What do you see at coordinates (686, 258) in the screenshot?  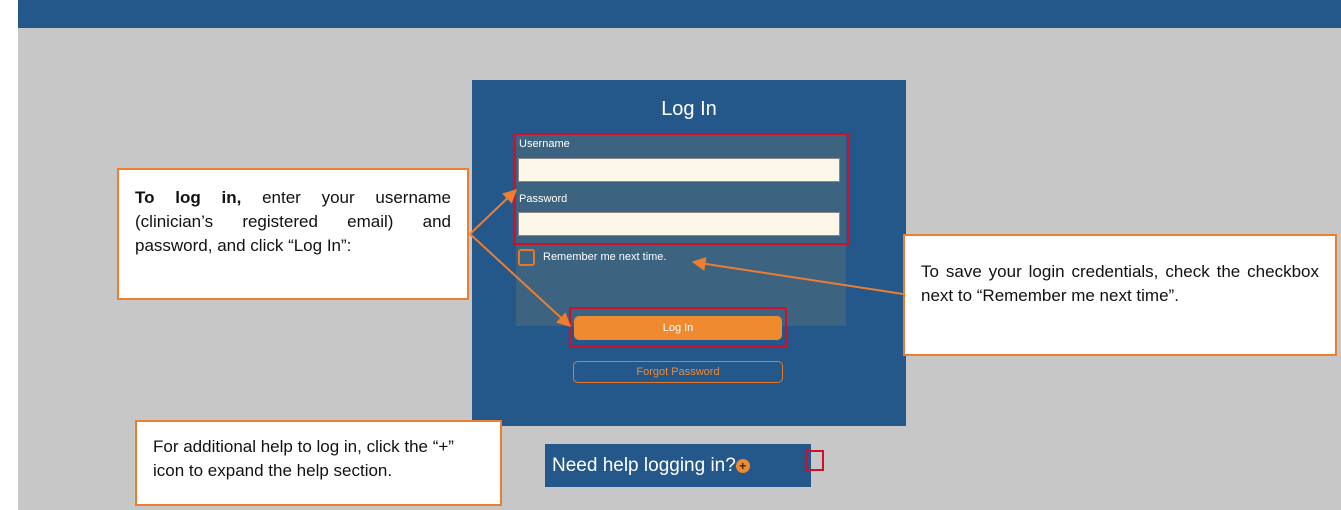 I see `callout-arrows` at bounding box center [686, 258].